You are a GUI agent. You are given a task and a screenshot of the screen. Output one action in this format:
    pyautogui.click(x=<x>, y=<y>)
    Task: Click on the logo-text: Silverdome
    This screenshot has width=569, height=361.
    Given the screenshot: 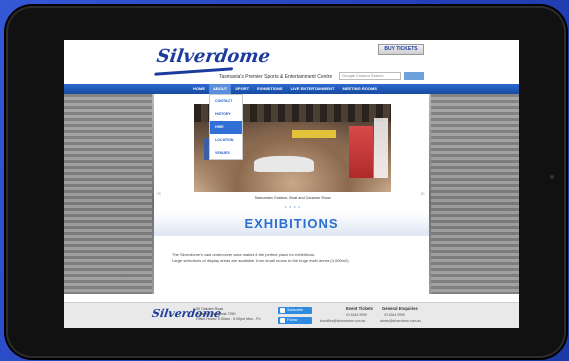 What is the action you would take?
    pyautogui.click(x=213, y=56)
    